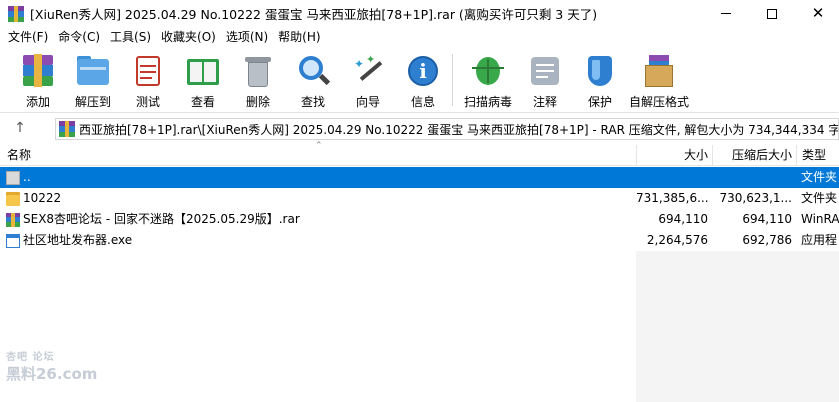 Image resolution: width=839 pixels, height=402 pixels. I want to click on watermark-line2: 黑料26.com, so click(52, 374).